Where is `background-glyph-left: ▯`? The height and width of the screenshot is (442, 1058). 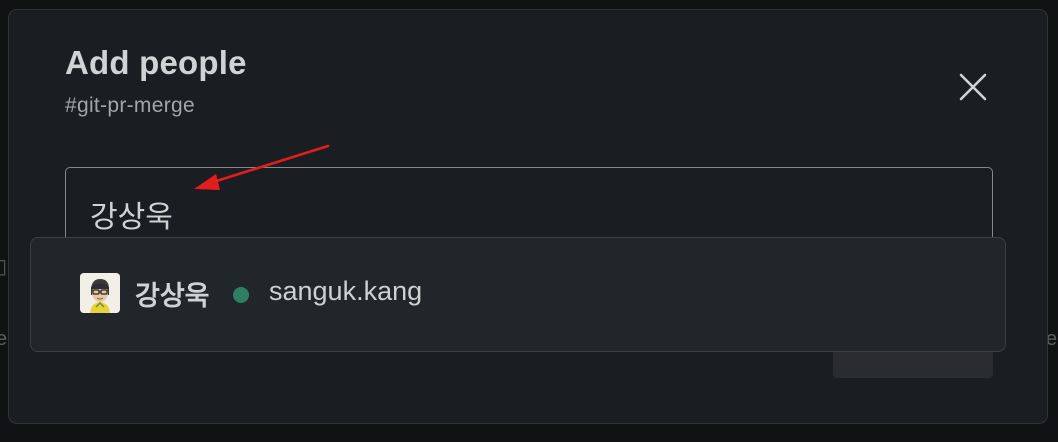 background-glyph-left: ▯ is located at coordinates (4, 267).